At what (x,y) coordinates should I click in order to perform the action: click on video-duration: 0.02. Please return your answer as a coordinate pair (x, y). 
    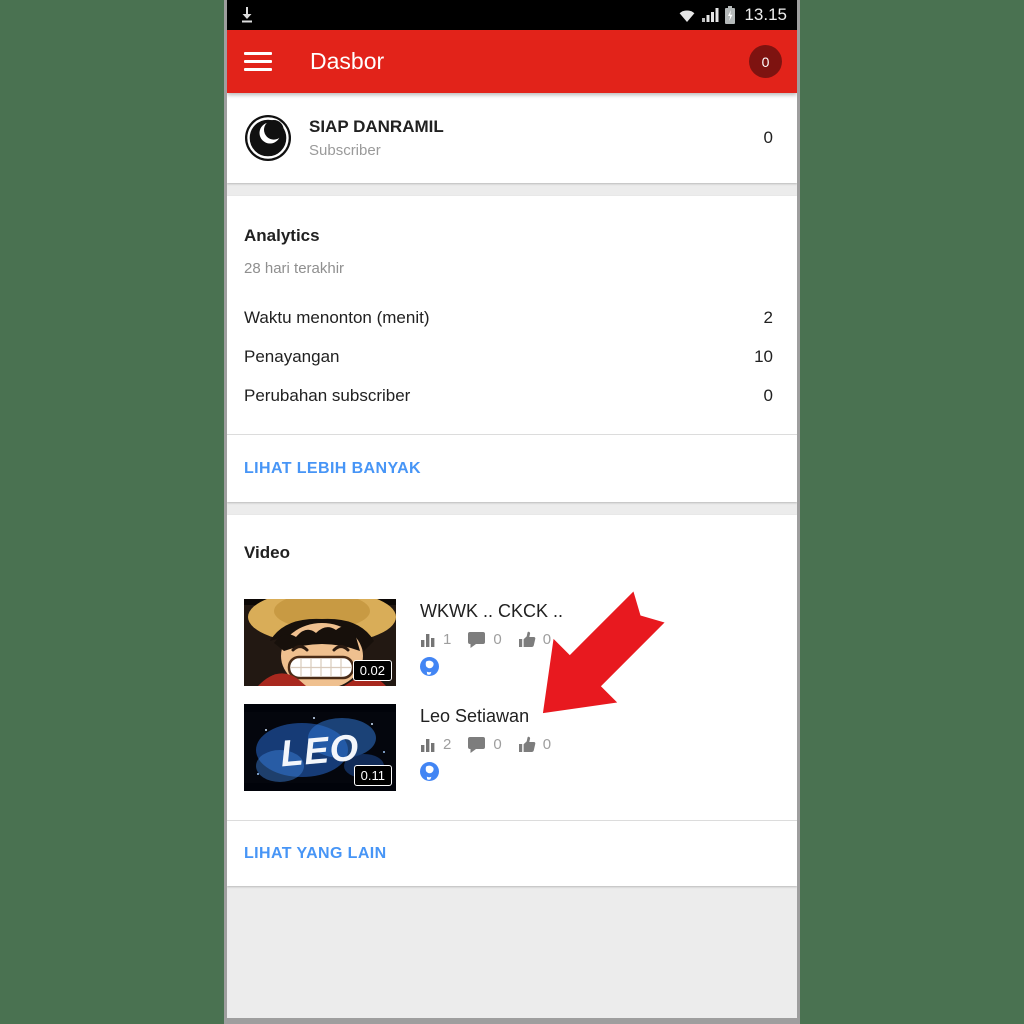
    Looking at the image, I should click on (372, 670).